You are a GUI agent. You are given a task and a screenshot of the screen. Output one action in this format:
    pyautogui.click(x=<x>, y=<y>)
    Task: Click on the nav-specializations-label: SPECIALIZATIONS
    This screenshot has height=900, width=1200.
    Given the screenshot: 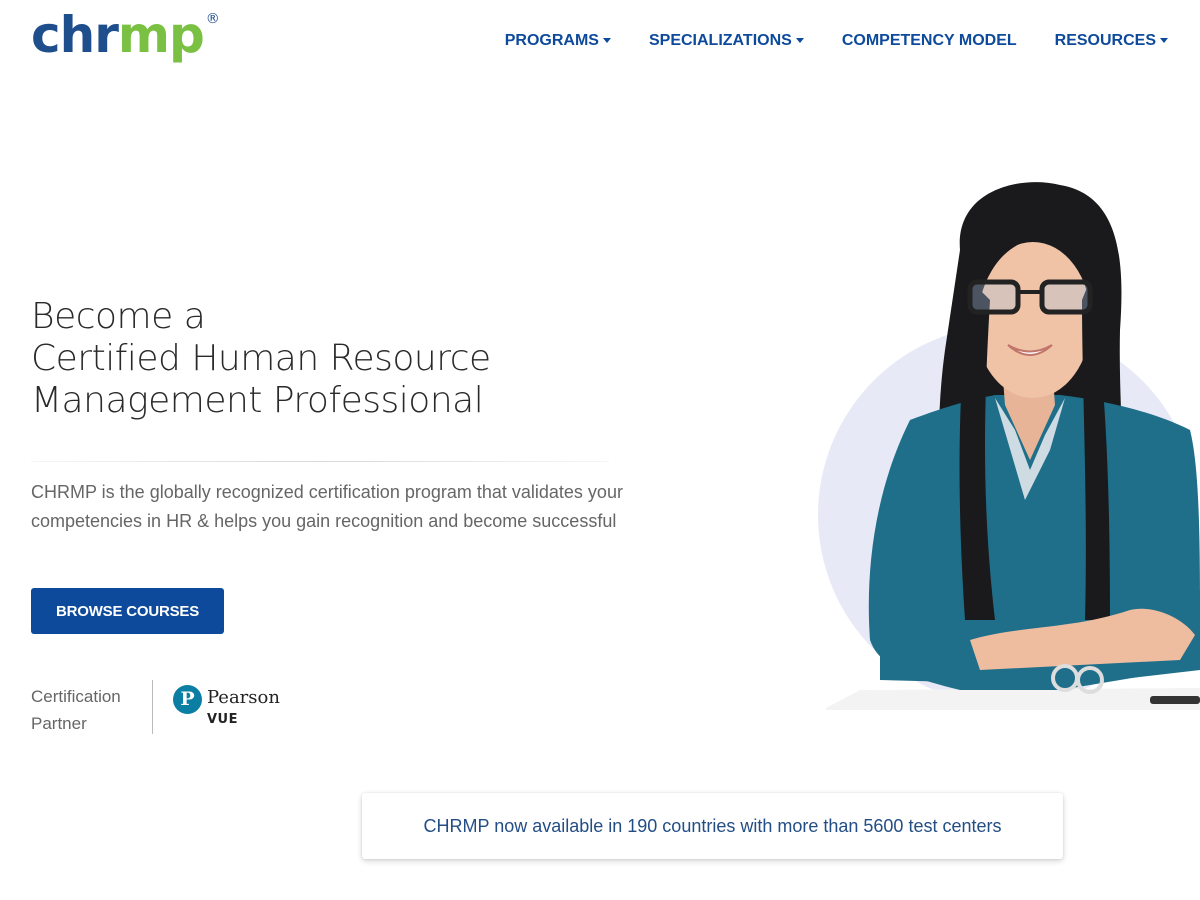 What is the action you would take?
    pyautogui.click(x=720, y=40)
    